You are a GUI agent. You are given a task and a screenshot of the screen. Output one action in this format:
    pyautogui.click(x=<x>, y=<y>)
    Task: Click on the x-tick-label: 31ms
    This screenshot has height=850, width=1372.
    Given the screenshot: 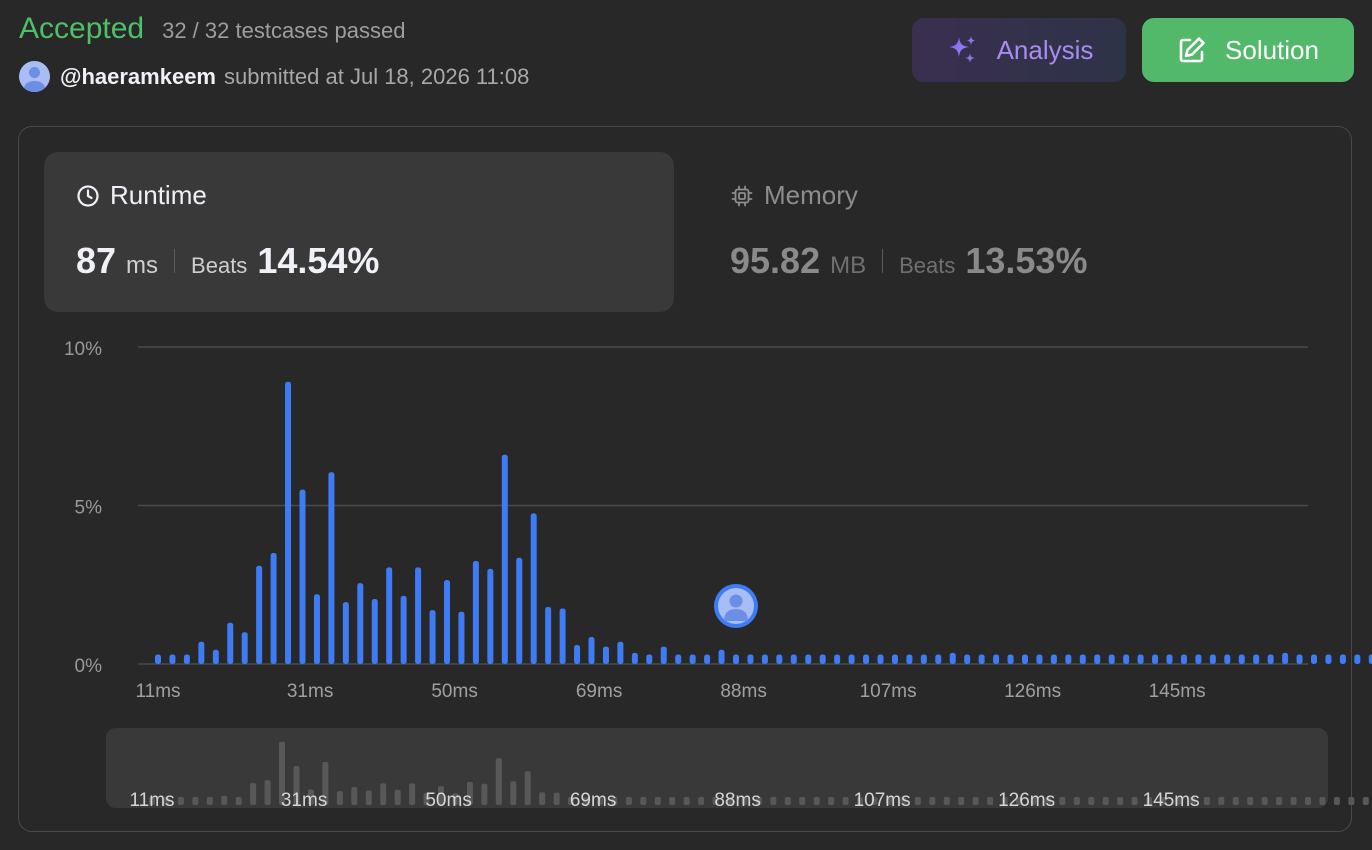 What is the action you would take?
    pyautogui.click(x=310, y=691)
    